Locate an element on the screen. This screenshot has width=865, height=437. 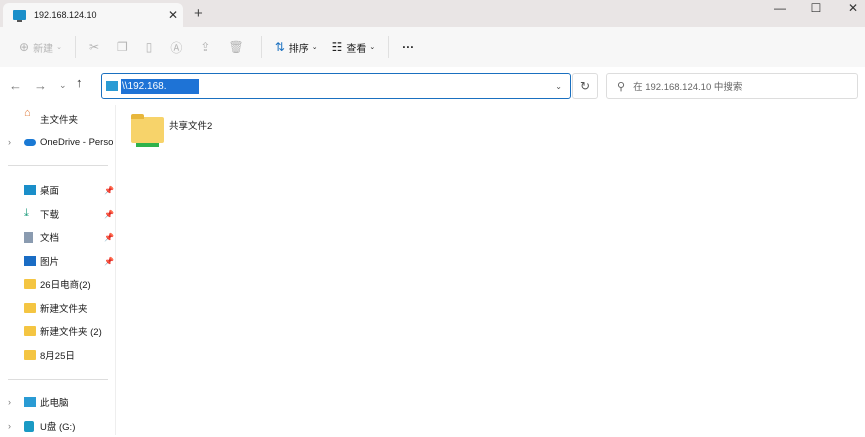
document-icon is located at coordinates (28, 237).